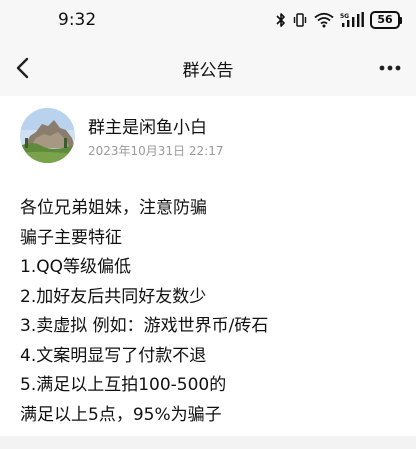 The width and height of the screenshot is (416, 449). Describe the element at coordinates (215, 136) in the screenshot. I see `poster-info: 群主是闲鱼小白 2023年10月31日 22:17` at that location.